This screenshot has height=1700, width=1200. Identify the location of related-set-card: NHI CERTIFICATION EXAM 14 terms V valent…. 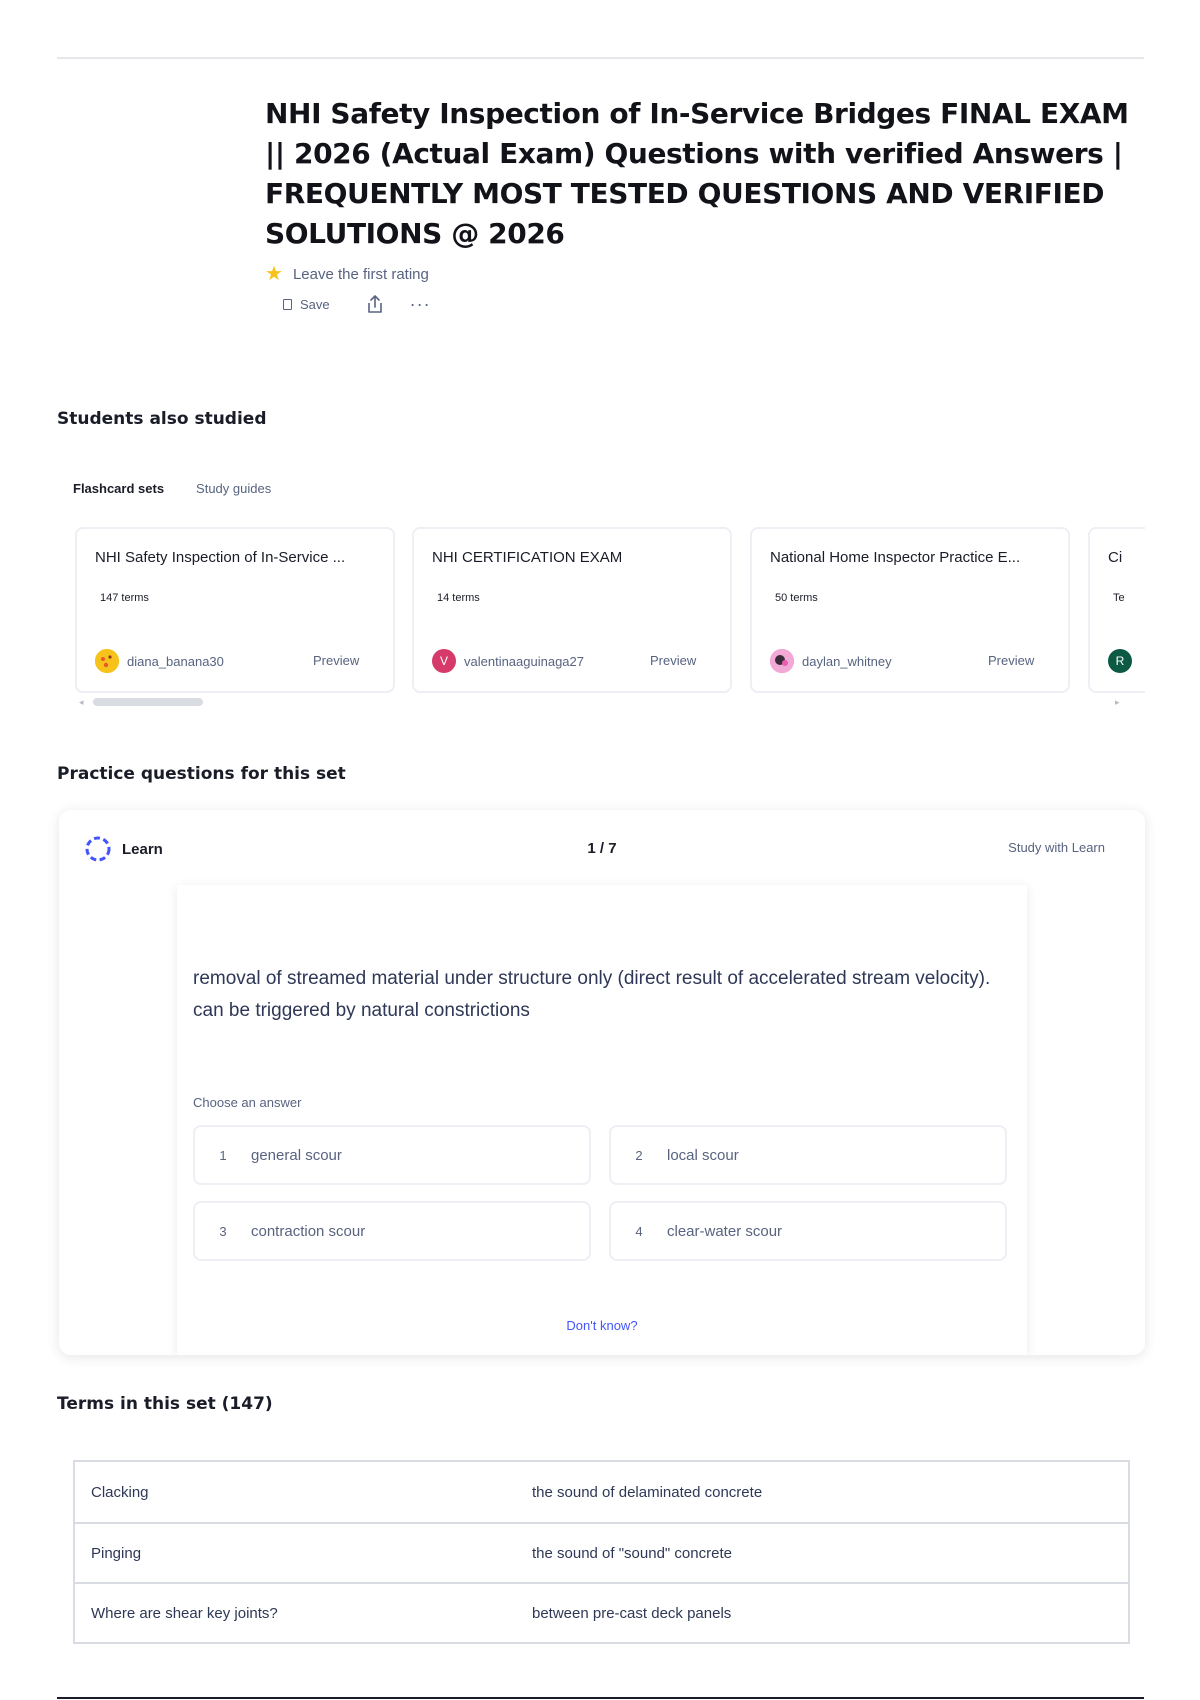
(572, 610).